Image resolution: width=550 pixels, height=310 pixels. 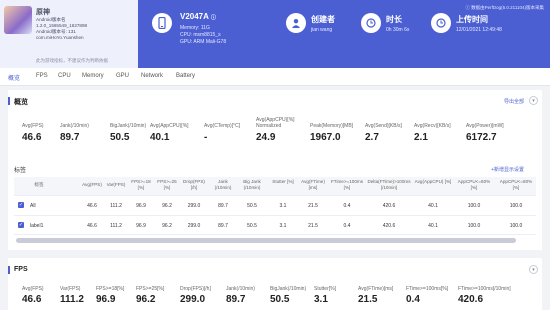 I want to click on table-cell: All, so click(x=33, y=206).